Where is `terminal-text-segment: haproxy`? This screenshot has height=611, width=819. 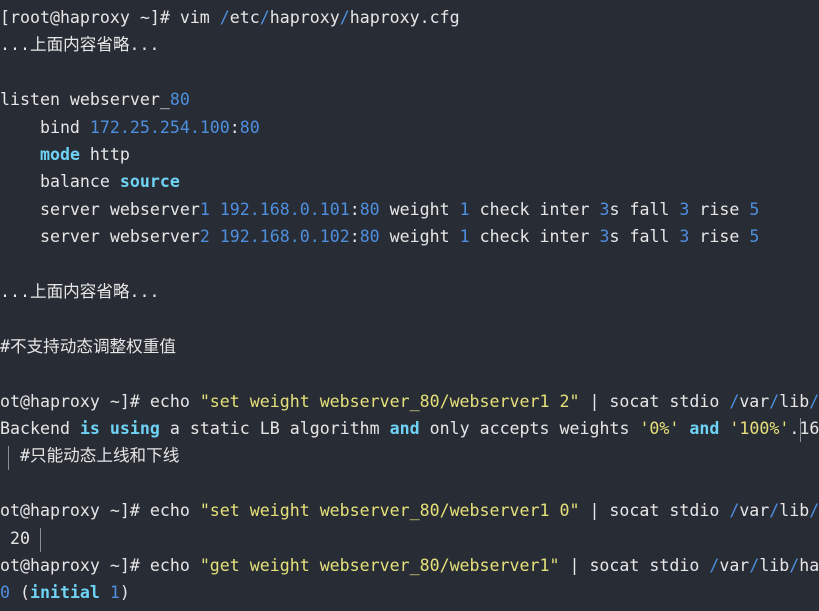
terminal-text-segment: haproxy is located at coordinates (304, 17).